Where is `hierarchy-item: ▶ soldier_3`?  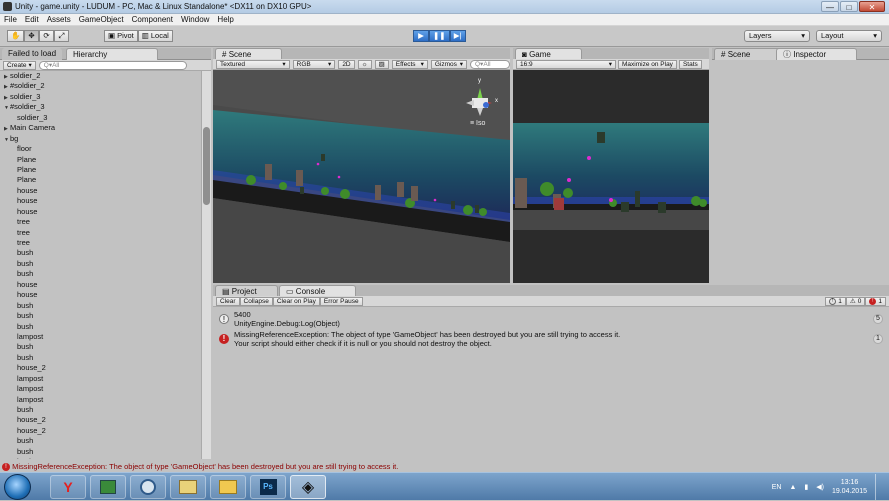 hierarchy-item: ▶ soldier_3 is located at coordinates (101, 97).